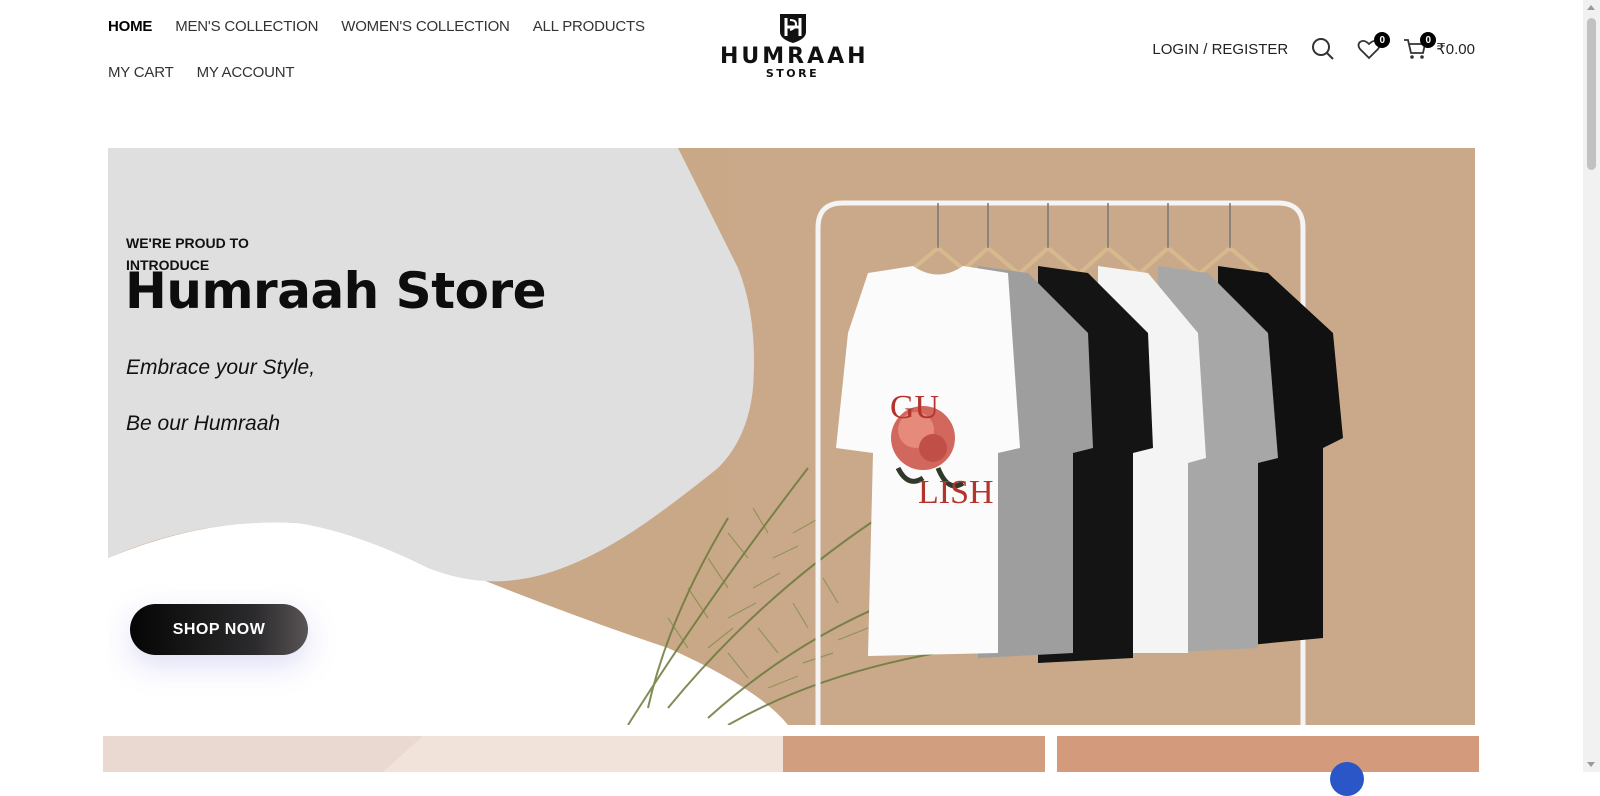 The image size is (1600, 796). I want to click on site-logo: HUMRAAH STORE, so click(794, 50).